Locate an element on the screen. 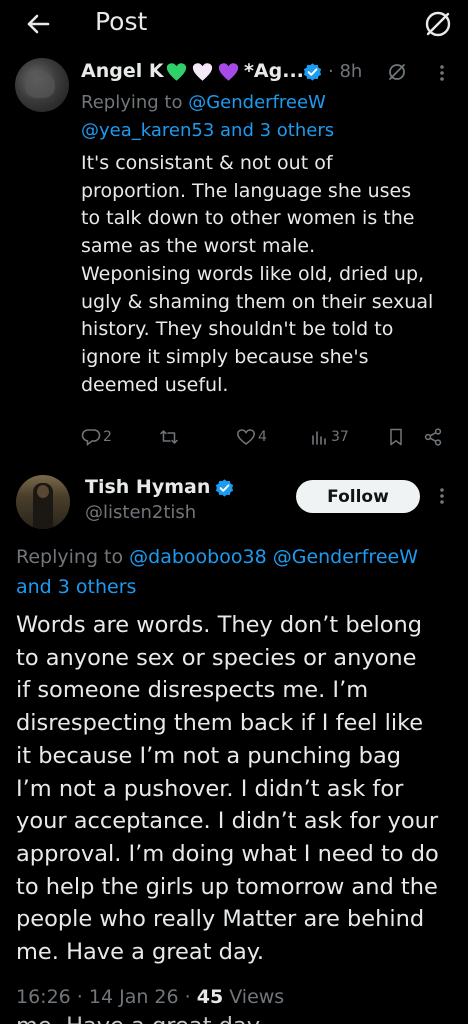 Image resolution: width=468 pixels, height=1024 pixels. post-time: · 8h is located at coordinates (345, 71).